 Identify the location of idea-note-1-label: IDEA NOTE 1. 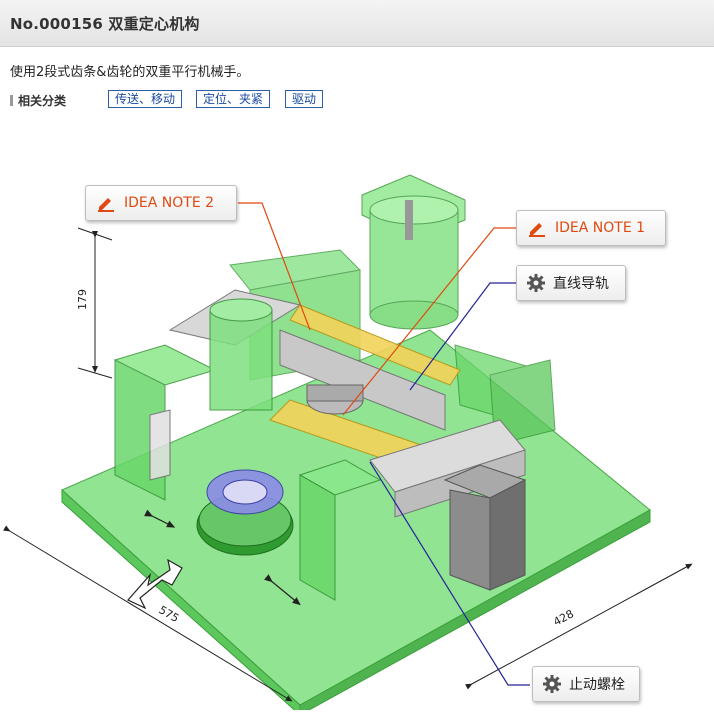
(600, 228).